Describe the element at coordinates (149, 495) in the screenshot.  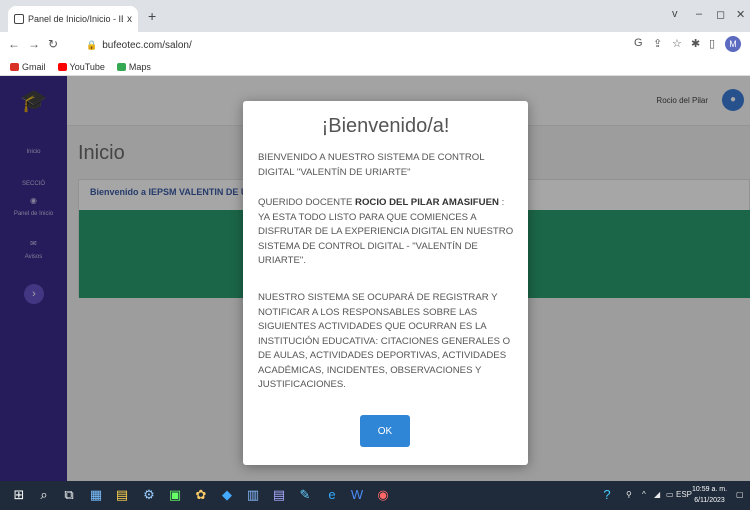
I see `store-icon: ⚙` at that location.